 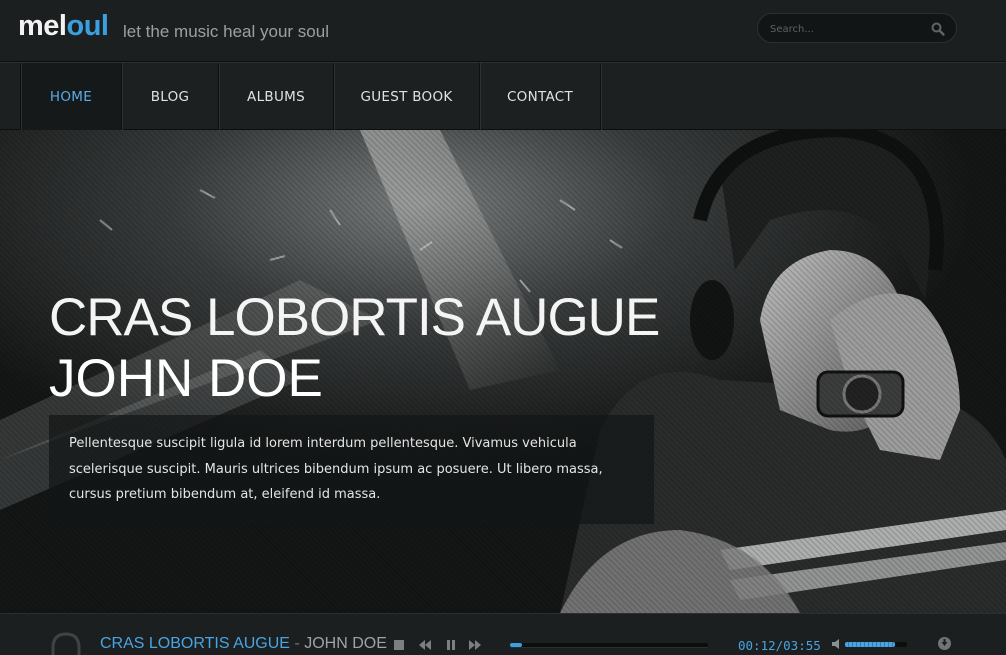 What do you see at coordinates (601, 96) in the screenshot?
I see `nav-divider` at bounding box center [601, 96].